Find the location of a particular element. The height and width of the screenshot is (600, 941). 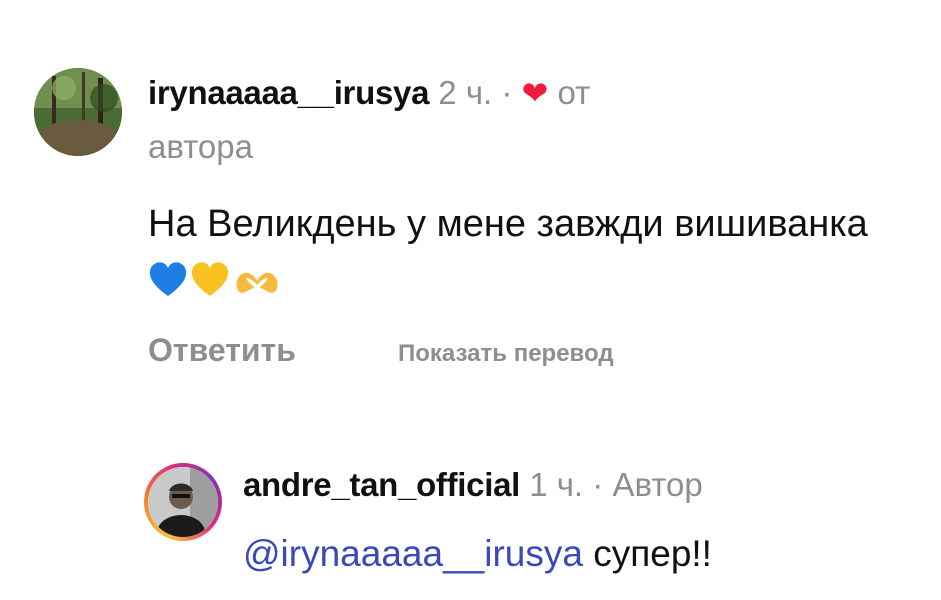

comment-header: irynaaaaa__irusya 2 ч. · ❤ от is located at coordinates (369, 93).